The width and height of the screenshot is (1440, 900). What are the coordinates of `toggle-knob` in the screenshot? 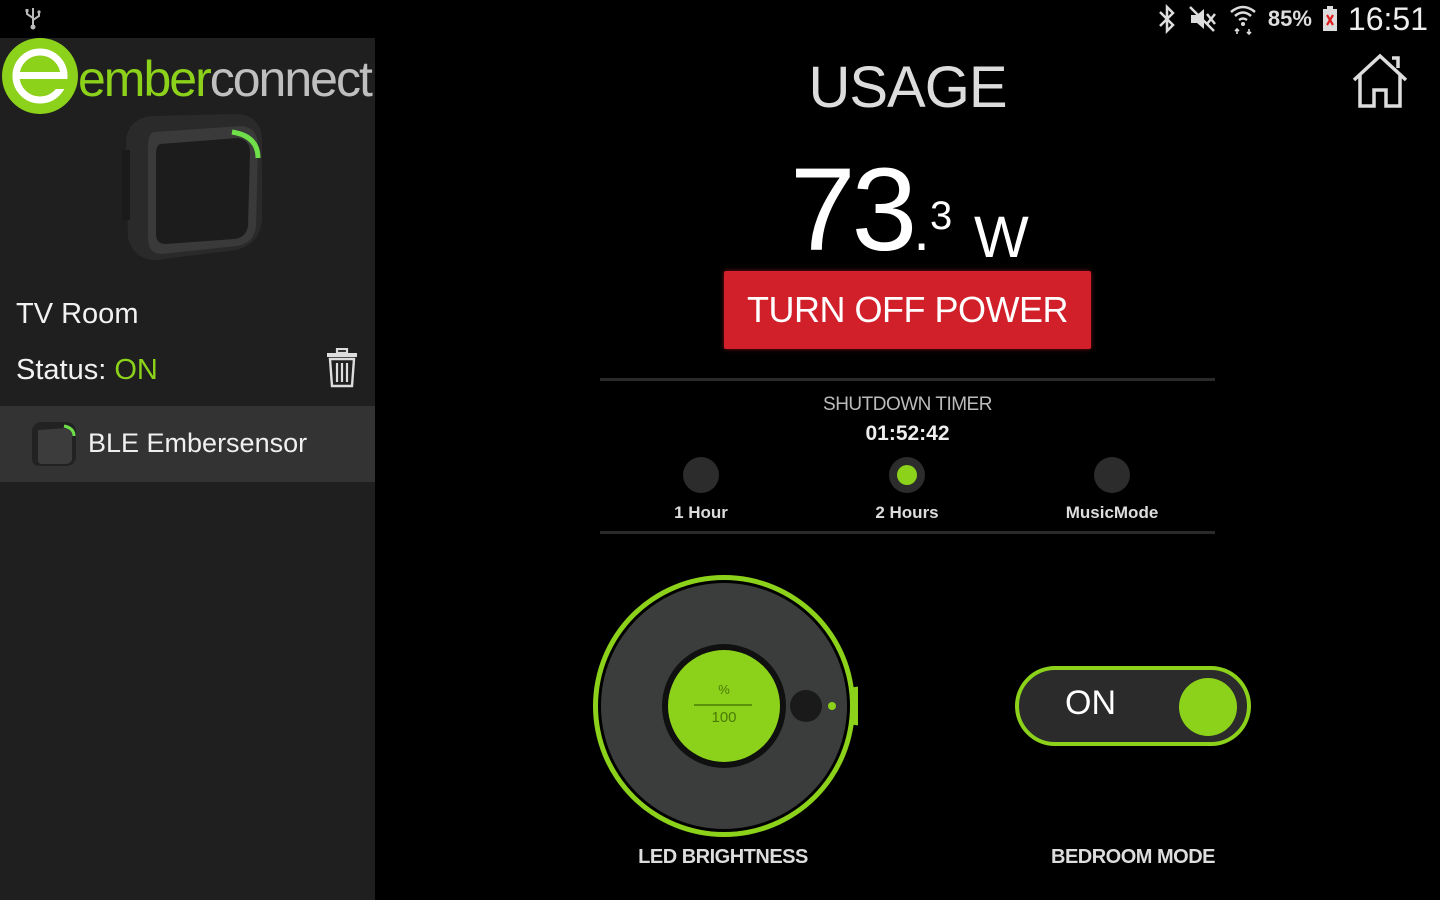 It's located at (1208, 707).